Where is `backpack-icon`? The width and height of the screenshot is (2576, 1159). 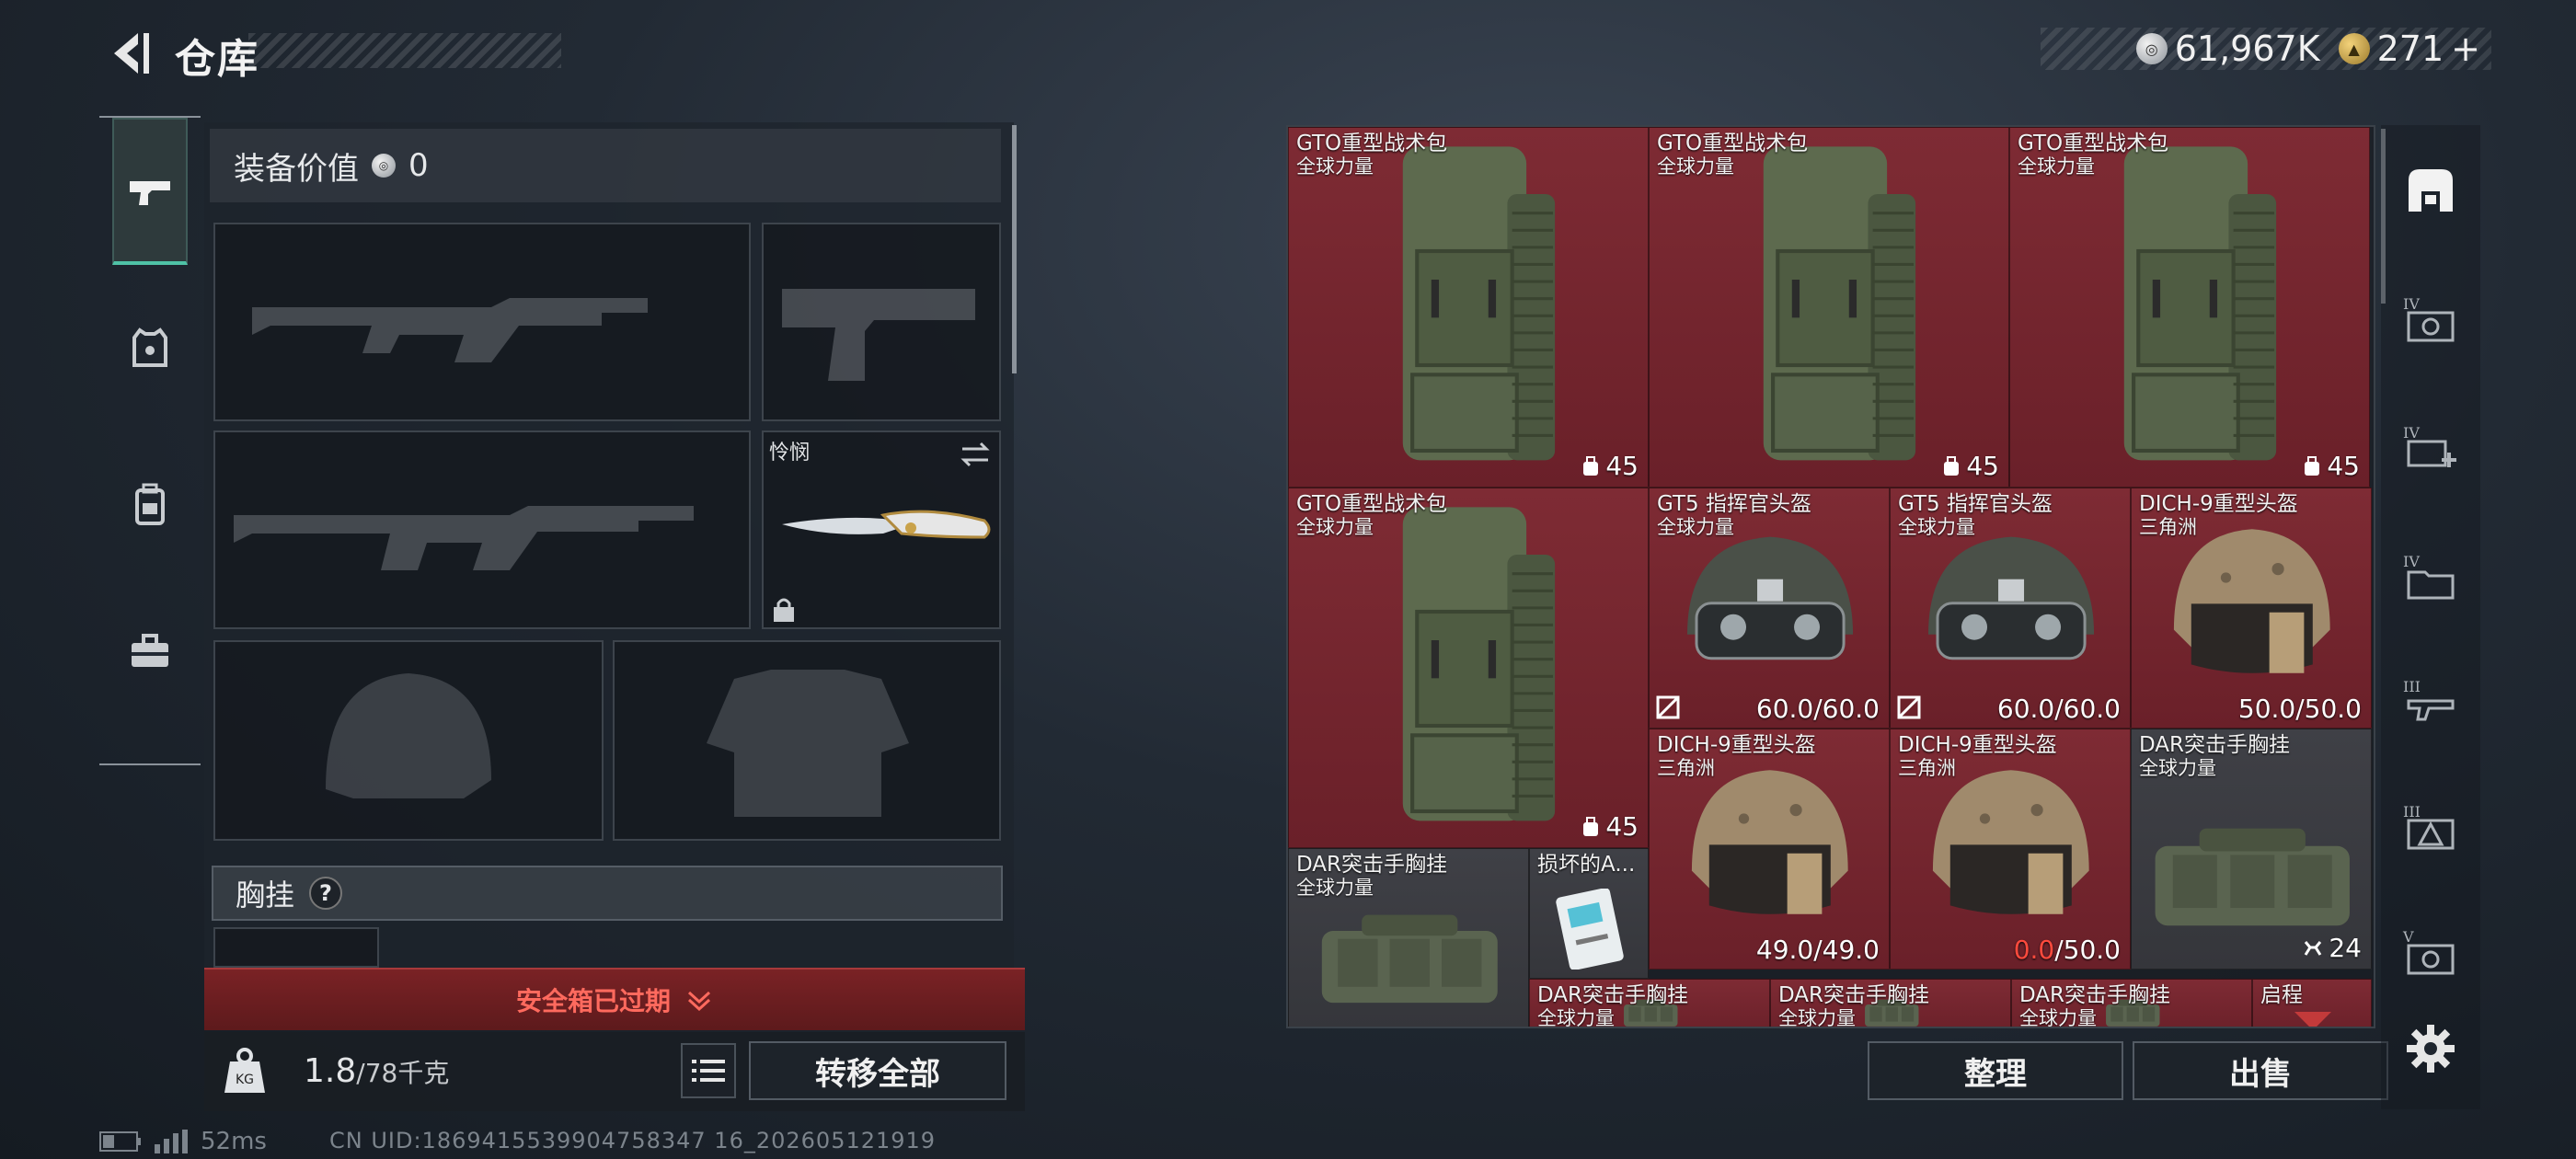
backpack-icon is located at coordinates (150, 504).